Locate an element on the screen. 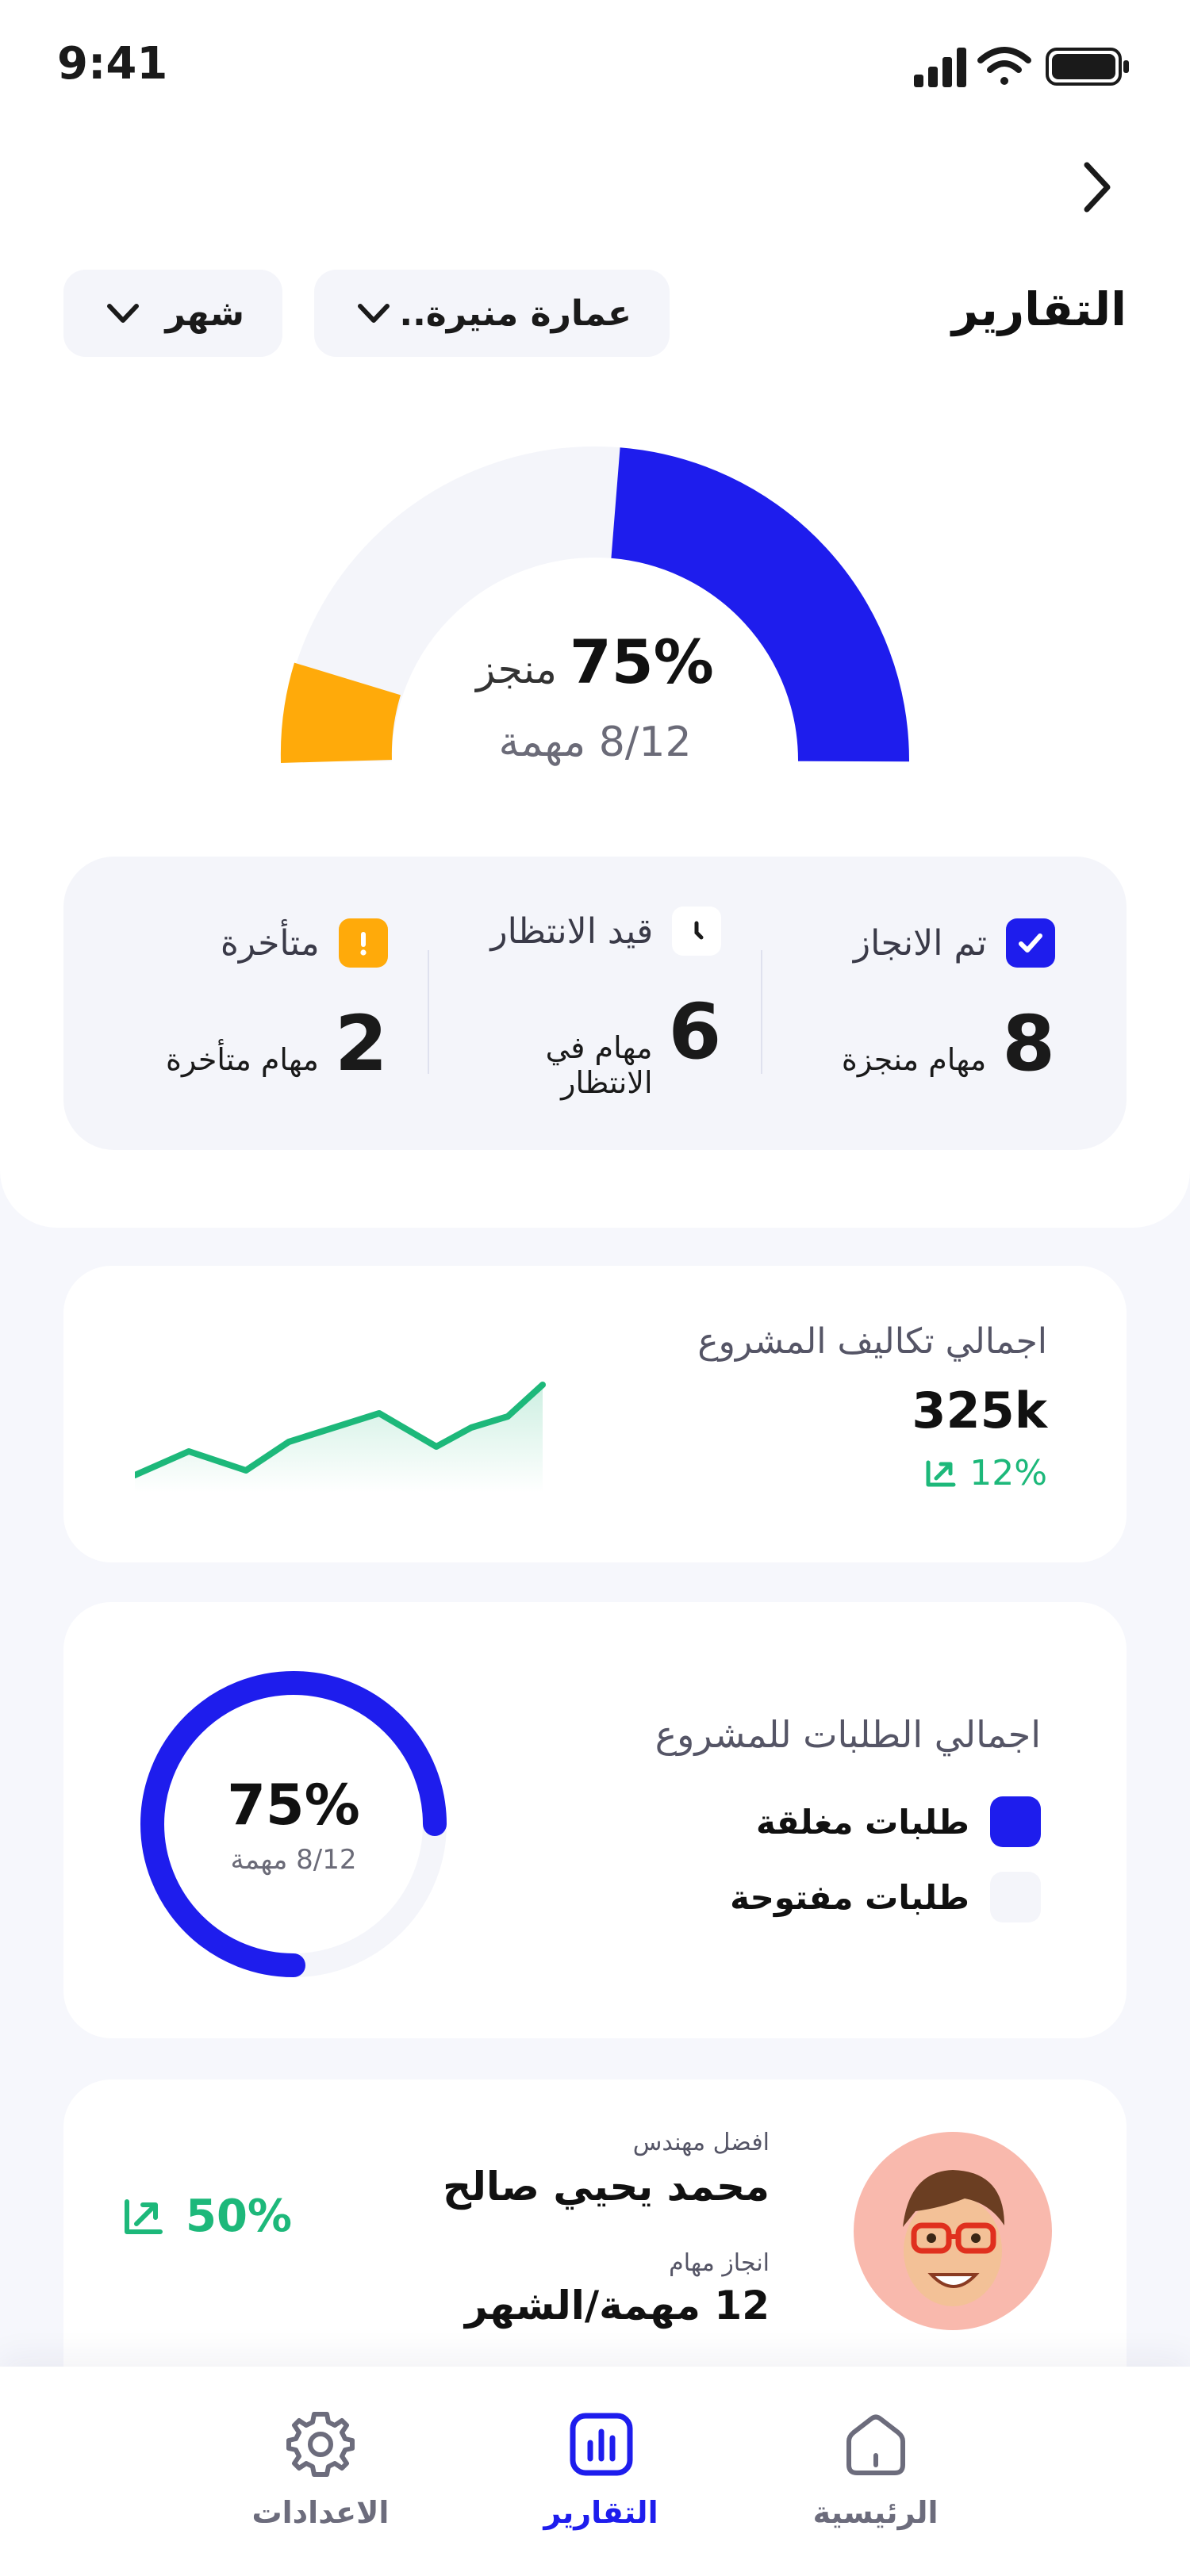 Image resolution: width=1190 pixels, height=2576 pixels. nav-home: الرئيسية is located at coordinates (876, 2491).